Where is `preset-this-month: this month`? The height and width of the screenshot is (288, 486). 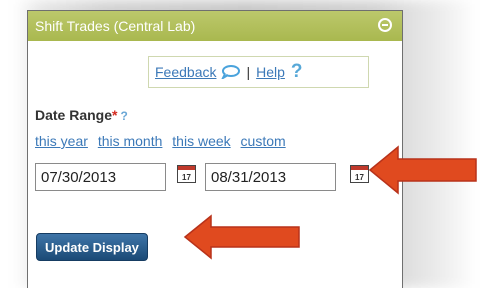 preset-this-month: this month is located at coordinates (130, 141).